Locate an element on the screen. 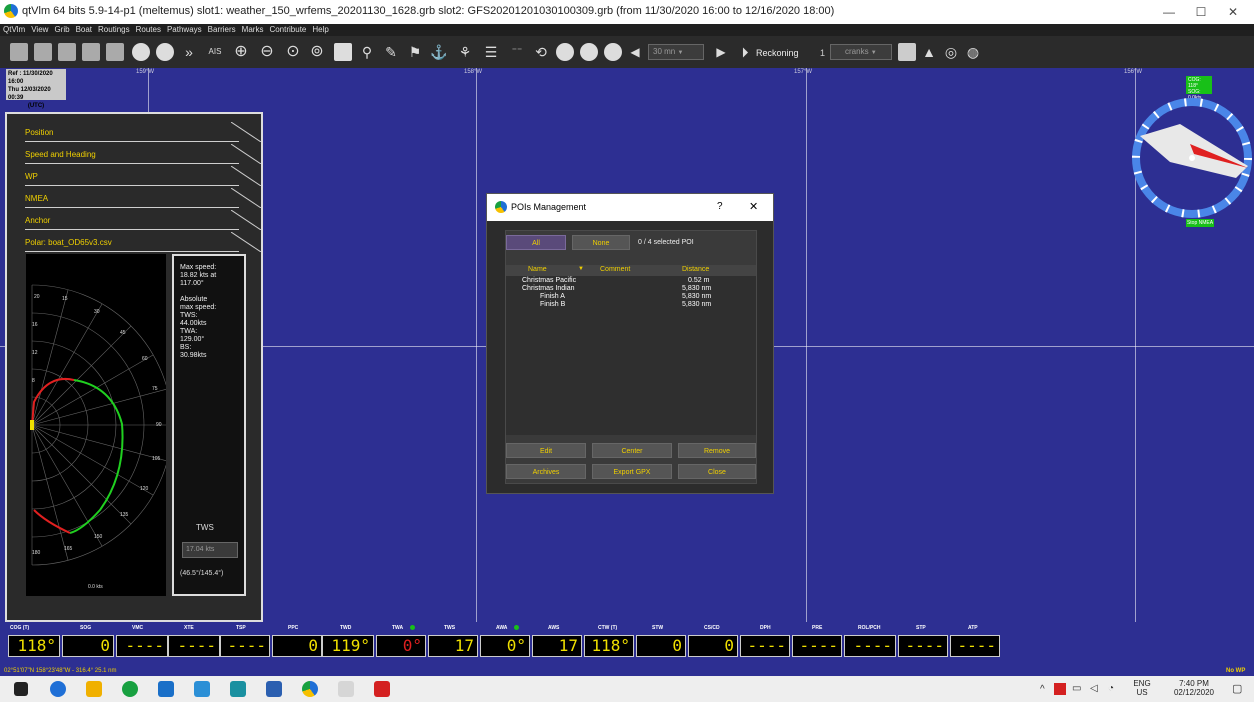  wifi-icon: ◔ is located at coordinates (1111, 688).